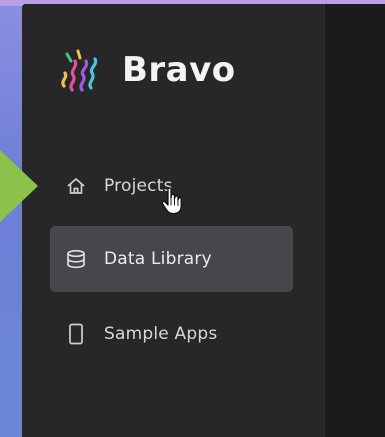 Image resolution: width=385 pixels, height=437 pixels. I want to click on sidebar-item-data-library: Data Library, so click(171, 259).